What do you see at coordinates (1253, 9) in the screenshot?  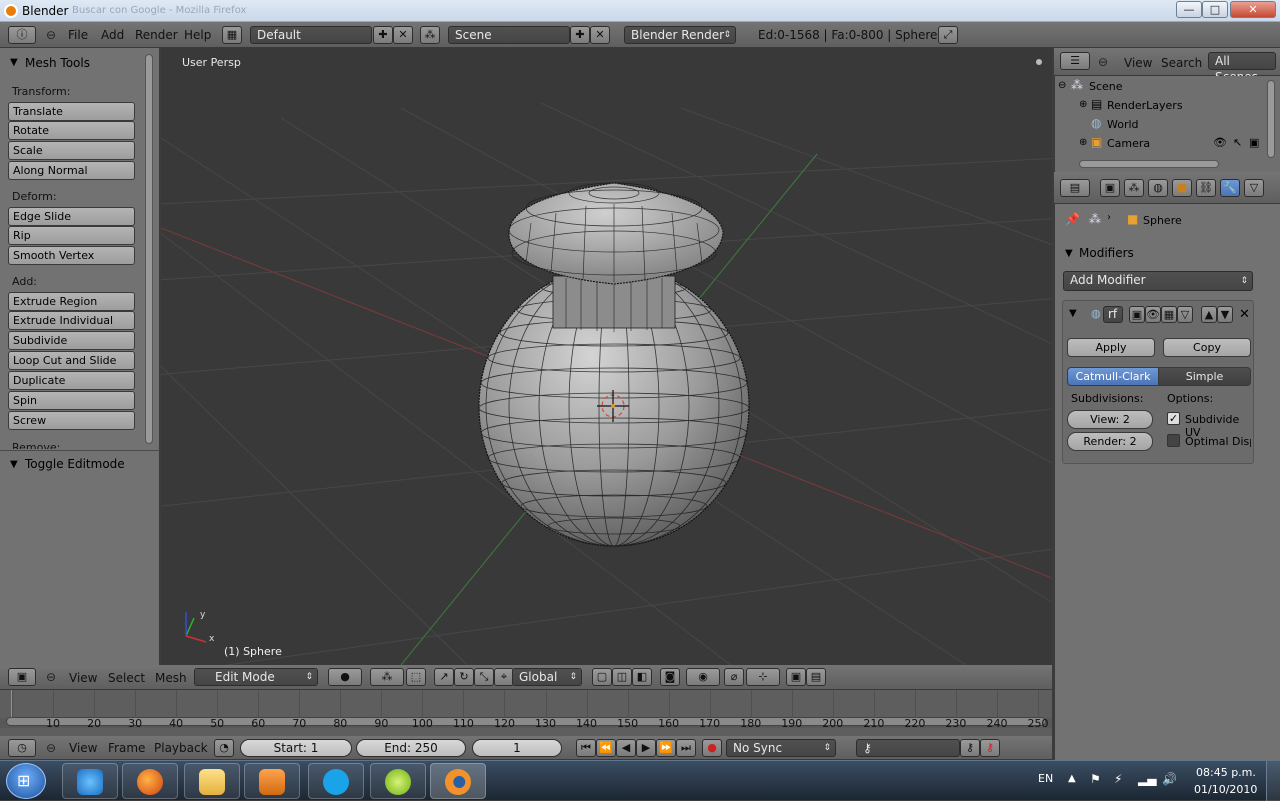 I see `close-button: ✕` at bounding box center [1253, 9].